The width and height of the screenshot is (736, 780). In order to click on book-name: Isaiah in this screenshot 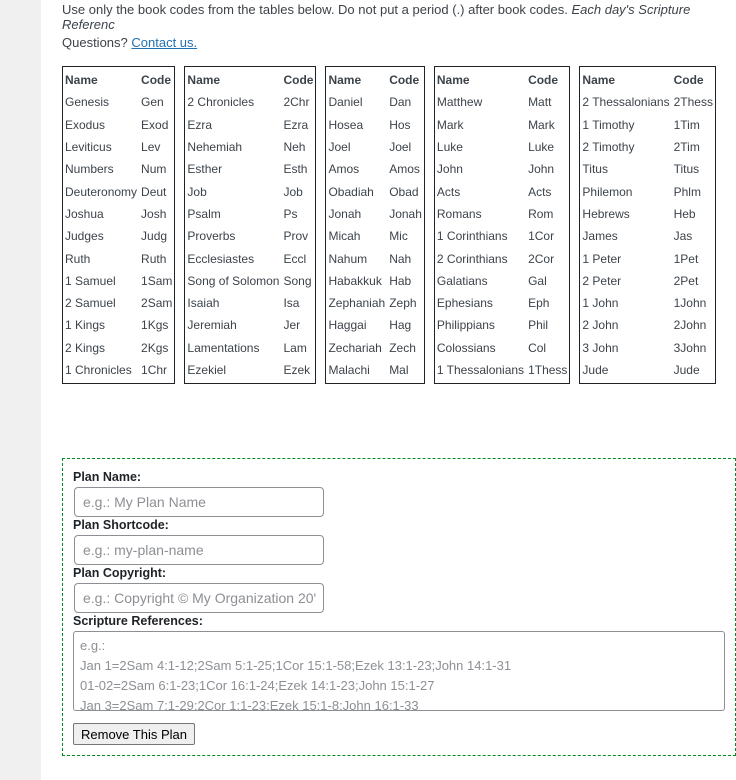, I will do `click(203, 303)`.